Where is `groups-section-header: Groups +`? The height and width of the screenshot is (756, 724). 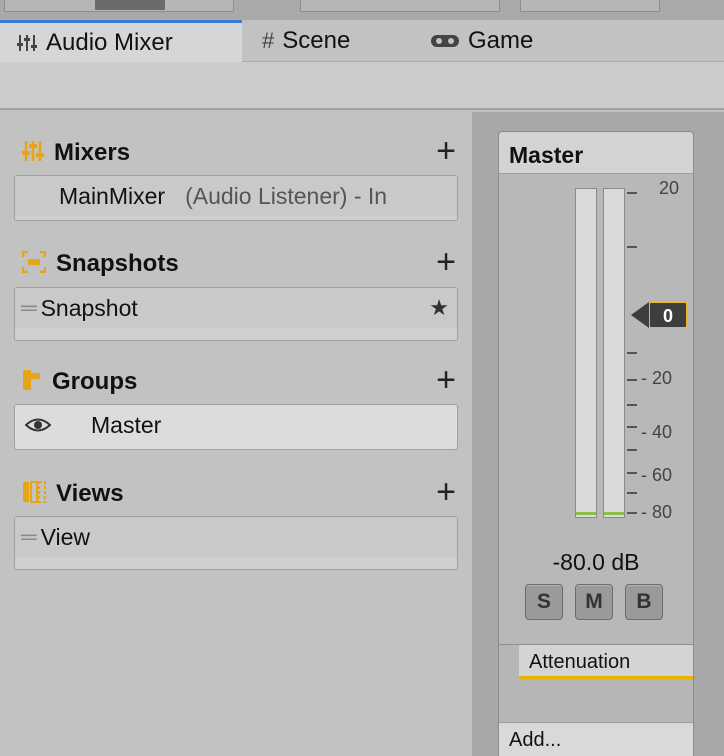 groups-section-header: Groups + is located at coordinates (242, 380).